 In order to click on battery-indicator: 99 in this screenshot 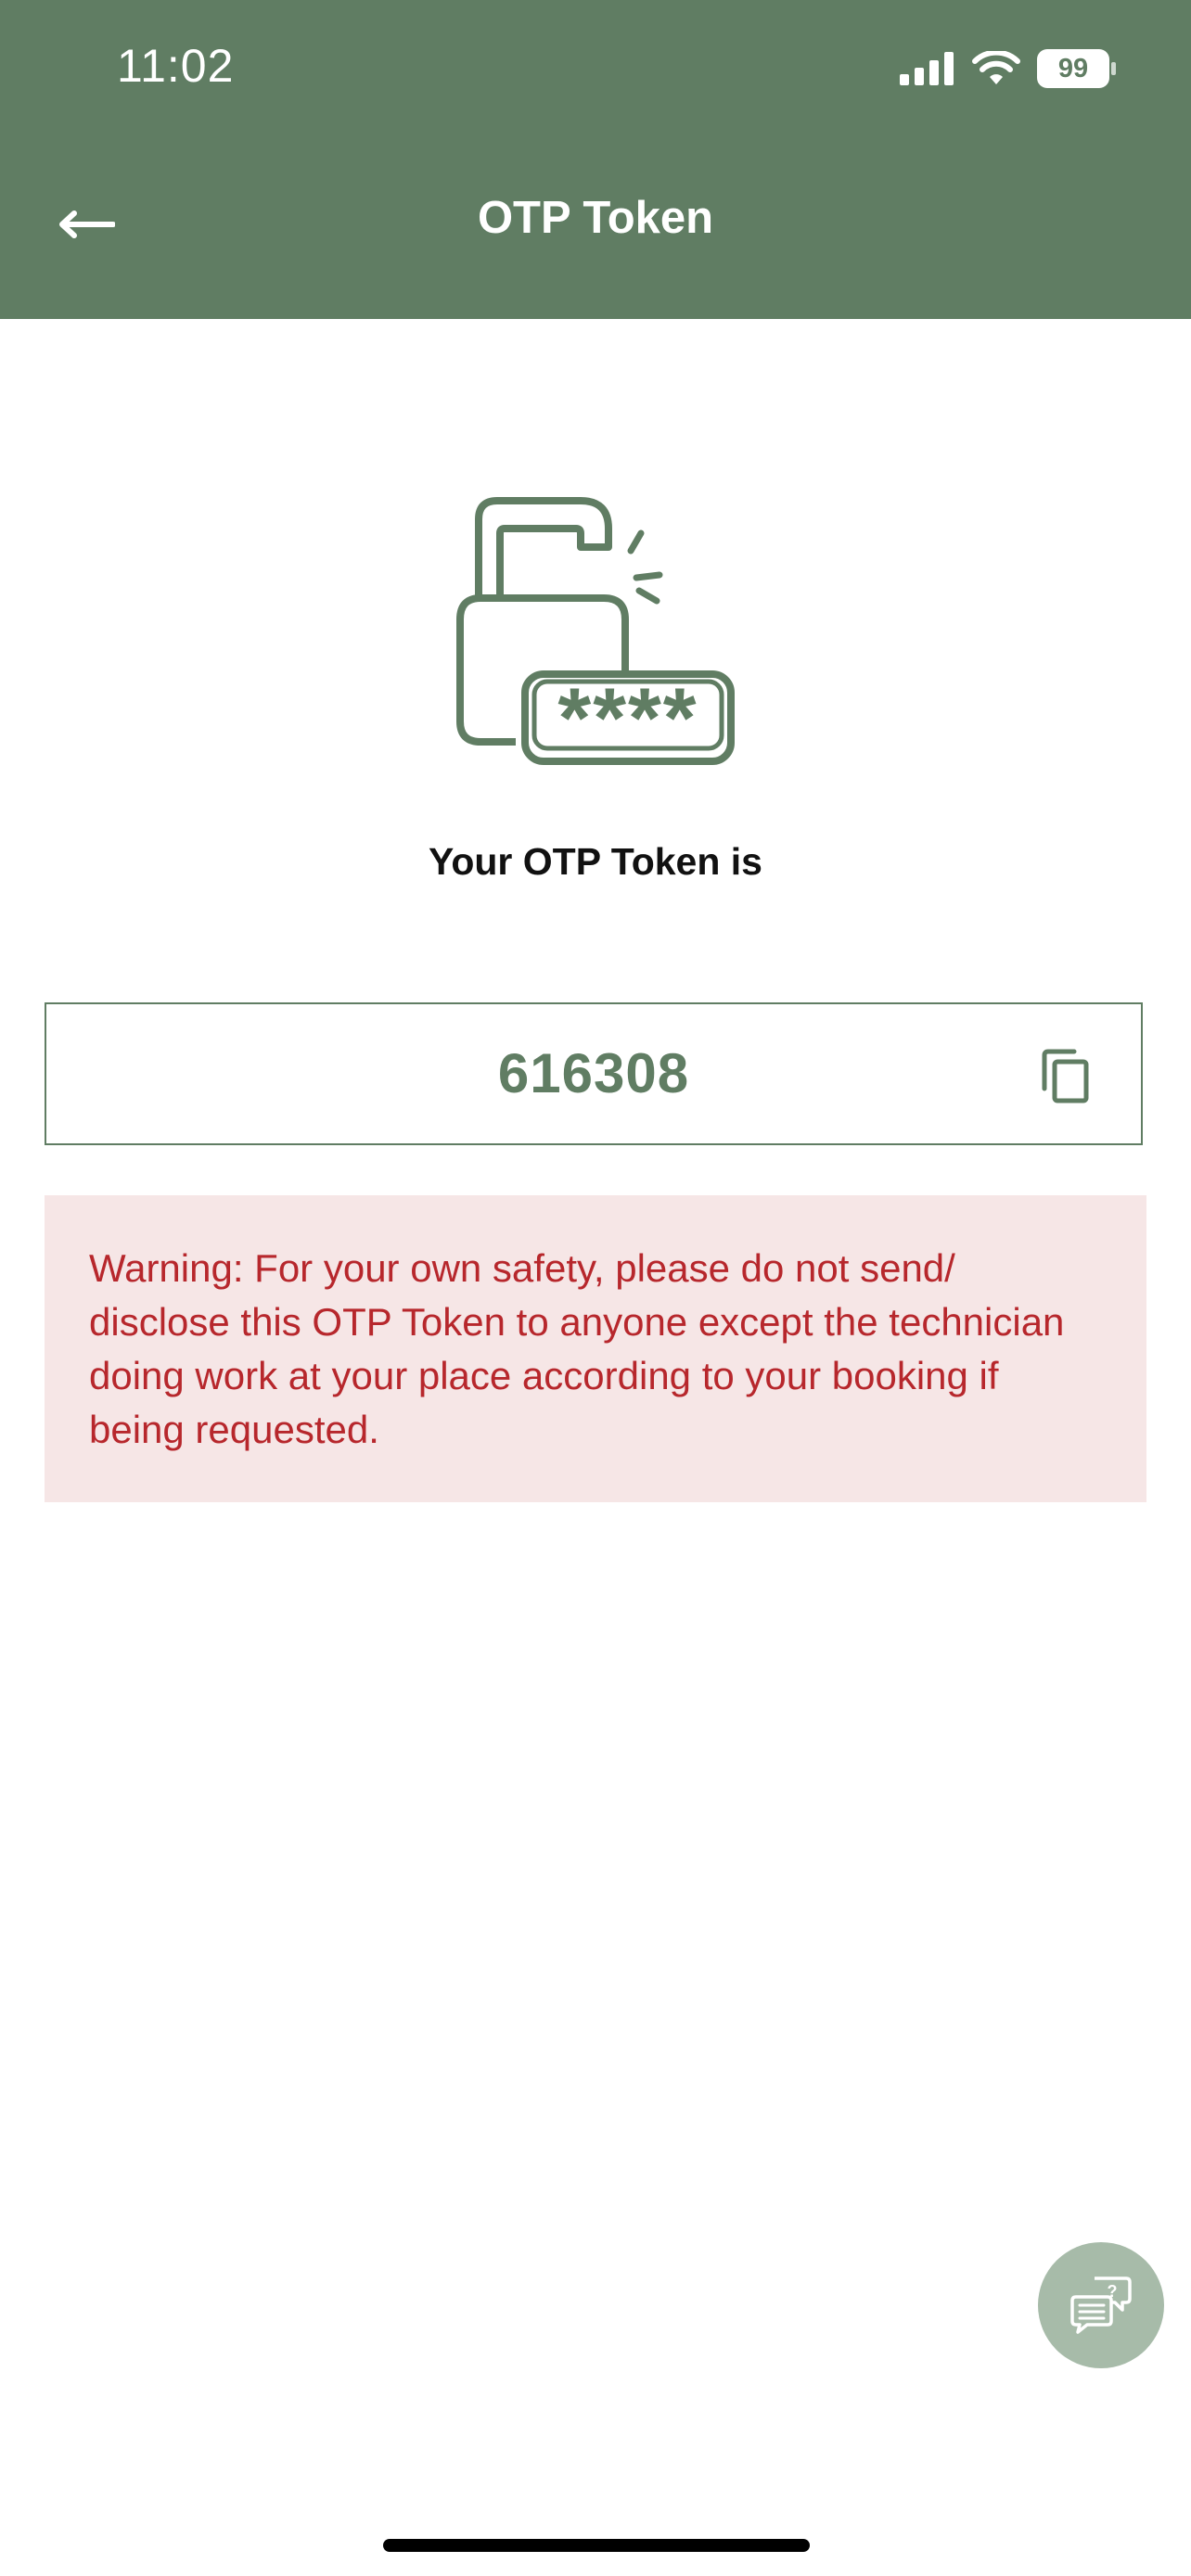, I will do `click(1077, 68)`.